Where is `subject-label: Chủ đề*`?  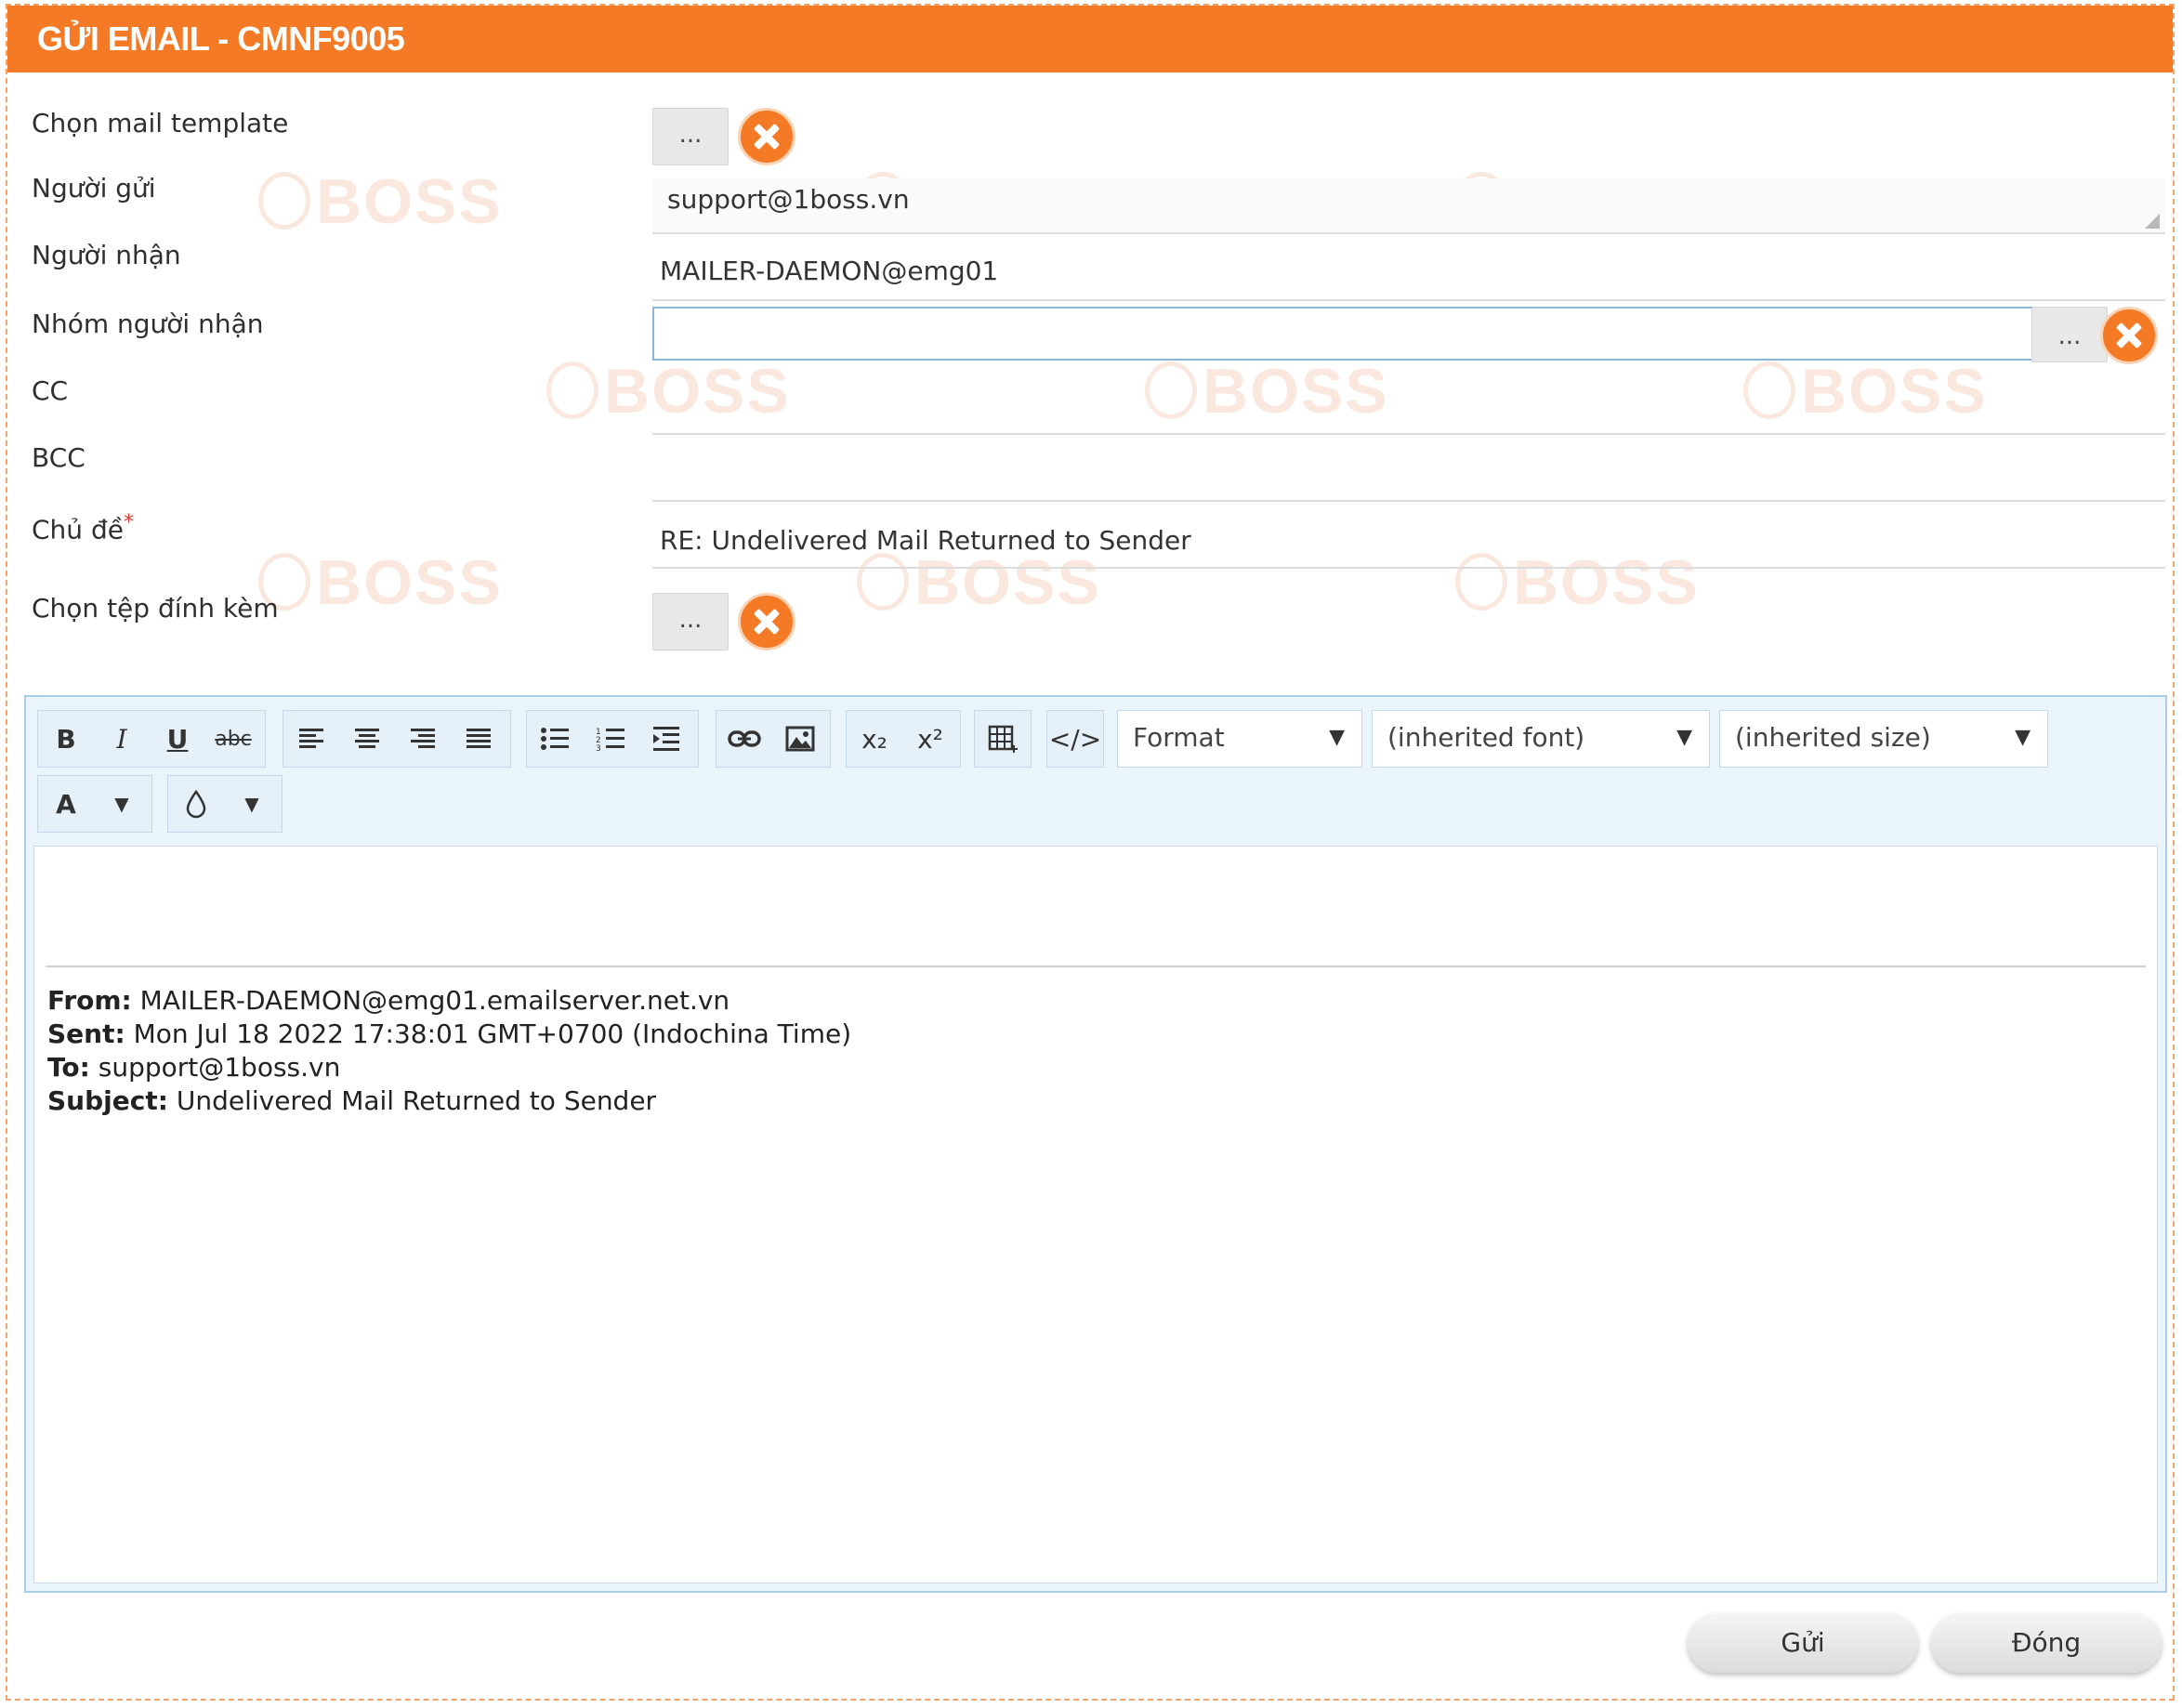
subject-label: Chủ đề* is located at coordinates (83, 528).